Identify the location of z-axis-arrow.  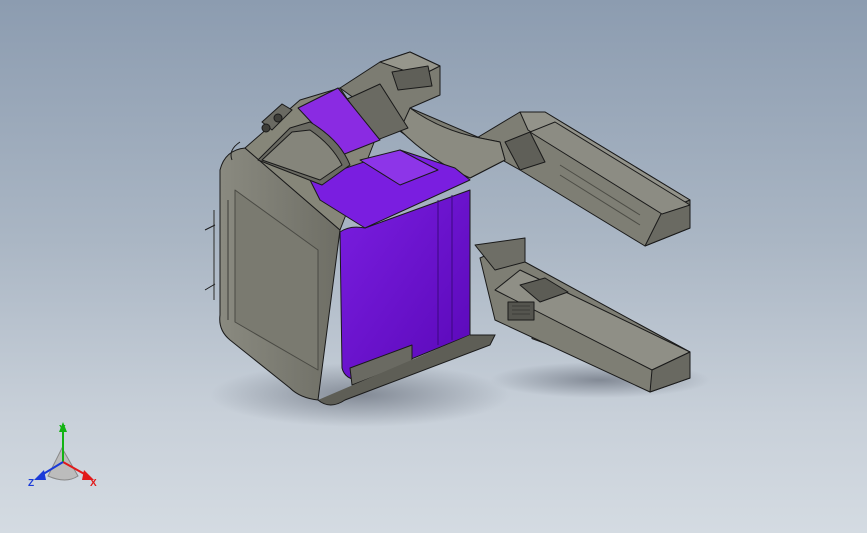
(40, 475).